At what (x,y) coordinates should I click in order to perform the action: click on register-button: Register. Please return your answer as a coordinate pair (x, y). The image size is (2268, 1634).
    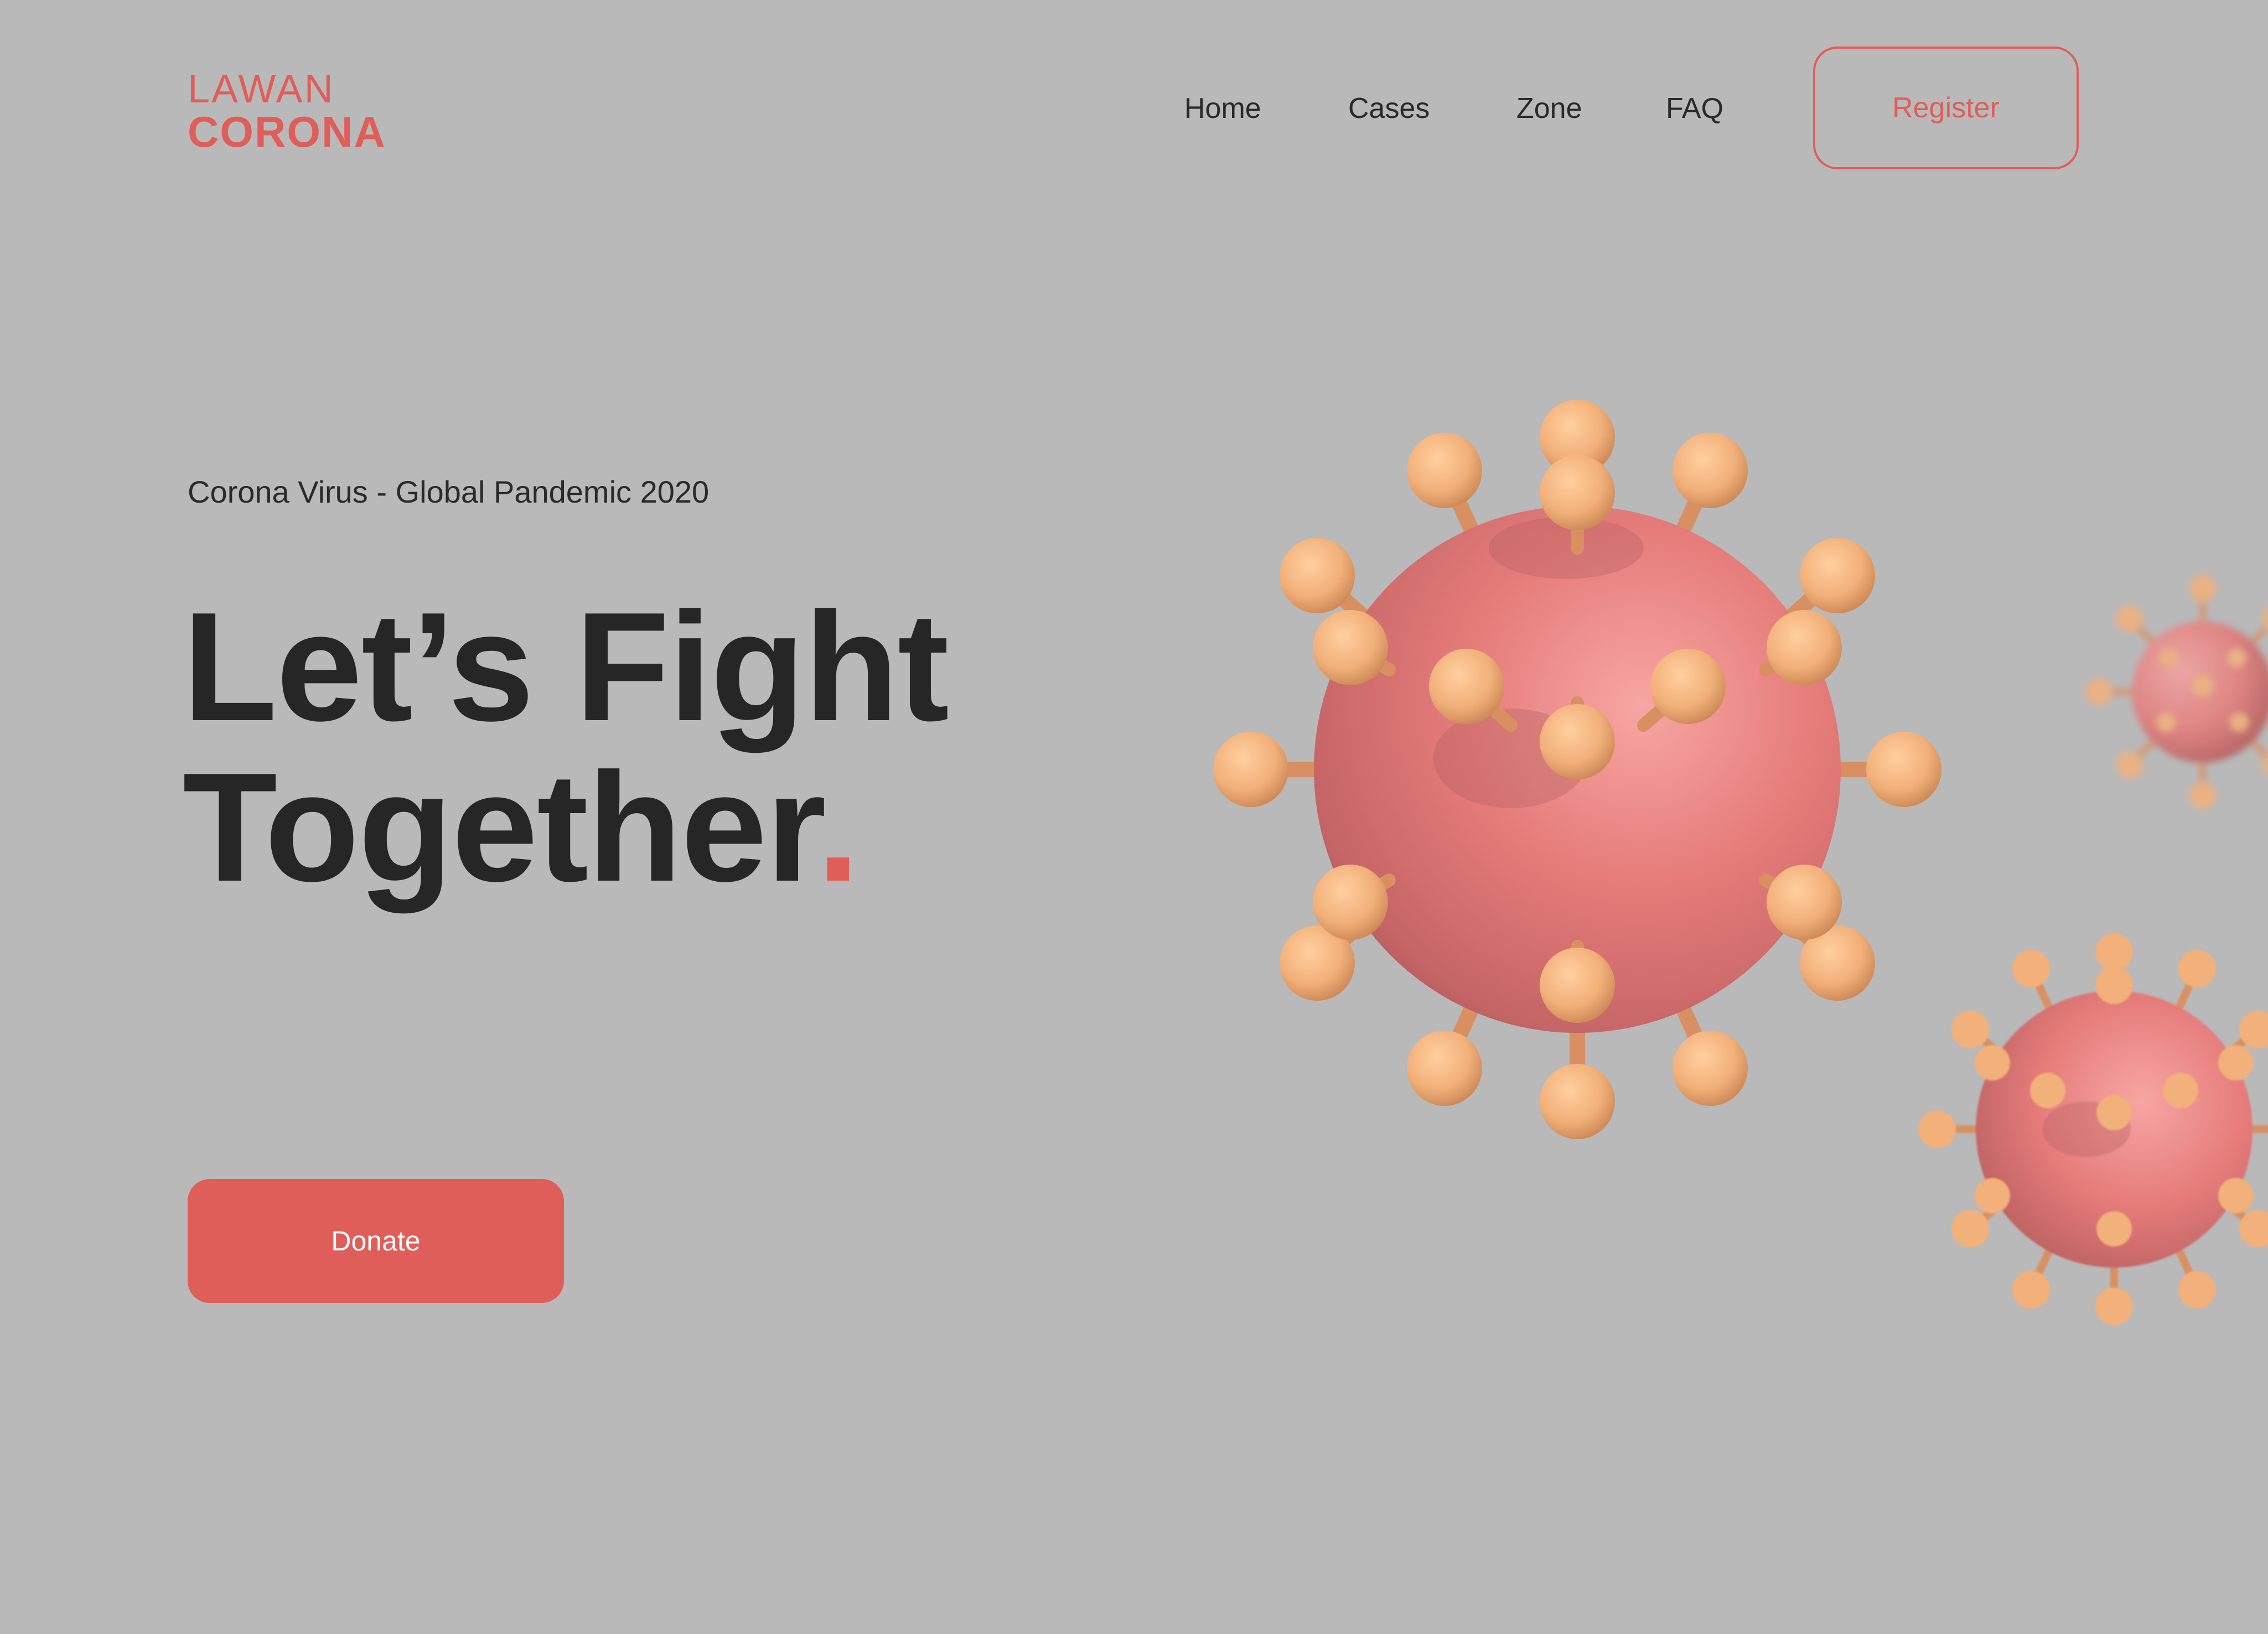
    Looking at the image, I should click on (1946, 107).